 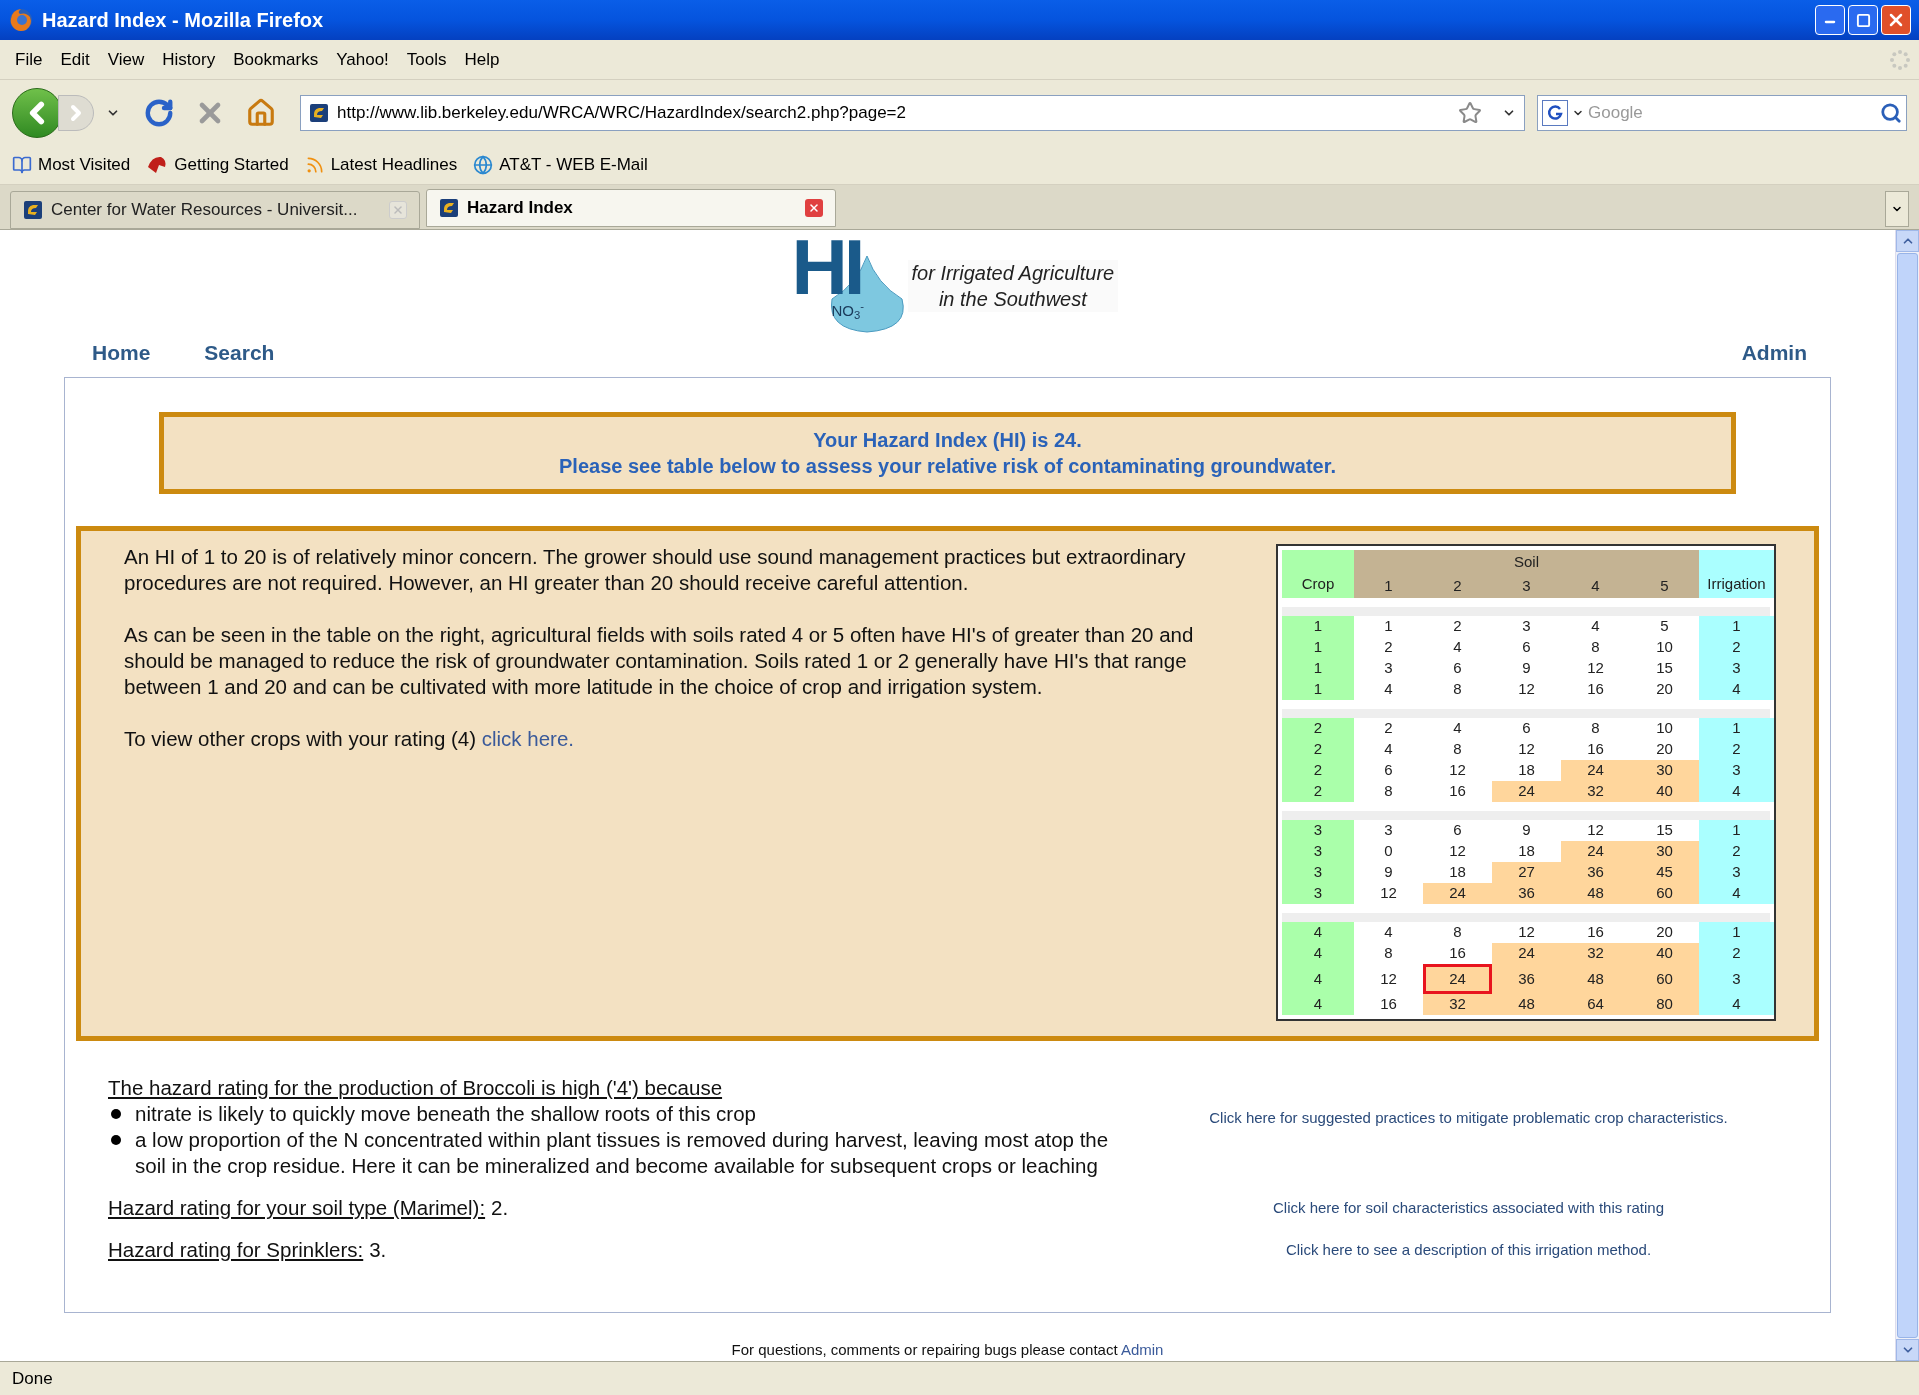 I want to click on search-engine-icon, so click(x=1555, y=112).